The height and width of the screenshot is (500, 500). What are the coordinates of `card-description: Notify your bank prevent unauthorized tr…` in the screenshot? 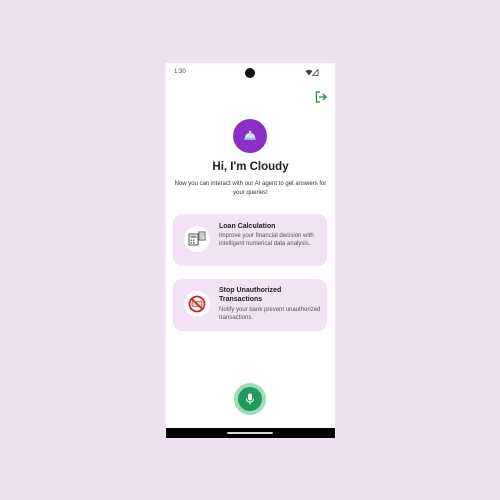 It's located at (270, 314).